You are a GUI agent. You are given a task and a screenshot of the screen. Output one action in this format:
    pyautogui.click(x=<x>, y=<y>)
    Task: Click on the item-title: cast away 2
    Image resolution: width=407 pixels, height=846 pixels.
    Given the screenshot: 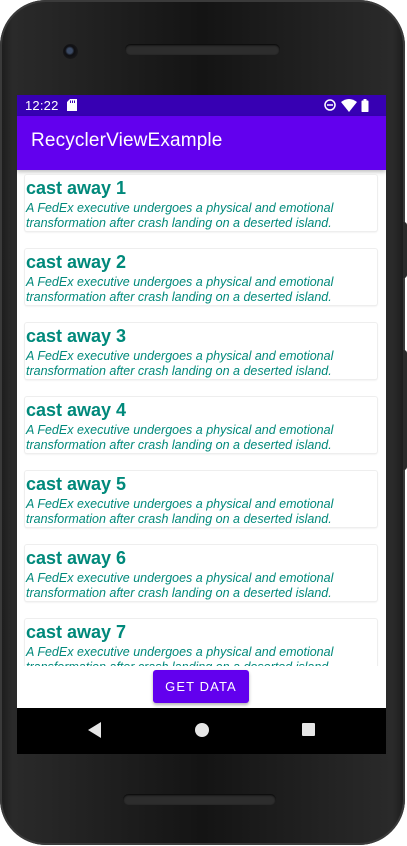 What is the action you would take?
    pyautogui.click(x=76, y=262)
    